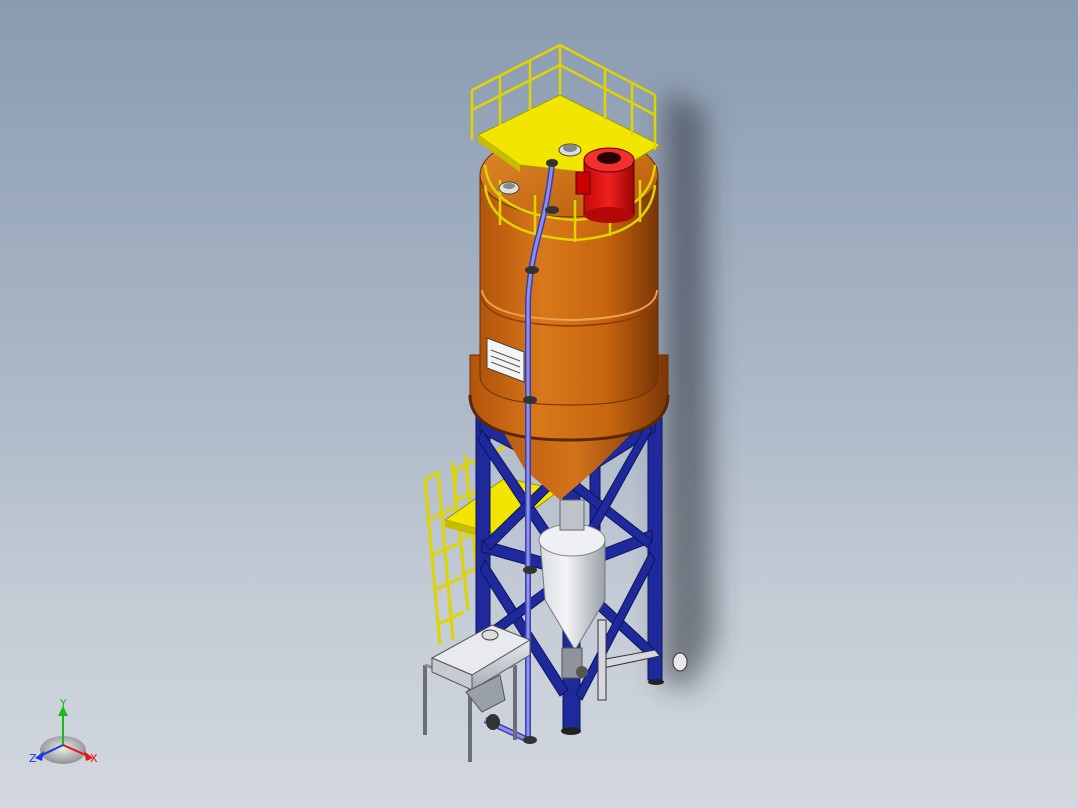 This screenshot has width=1078, height=808. Describe the element at coordinates (477, 693) in the screenshot. I see `feed-station` at that location.